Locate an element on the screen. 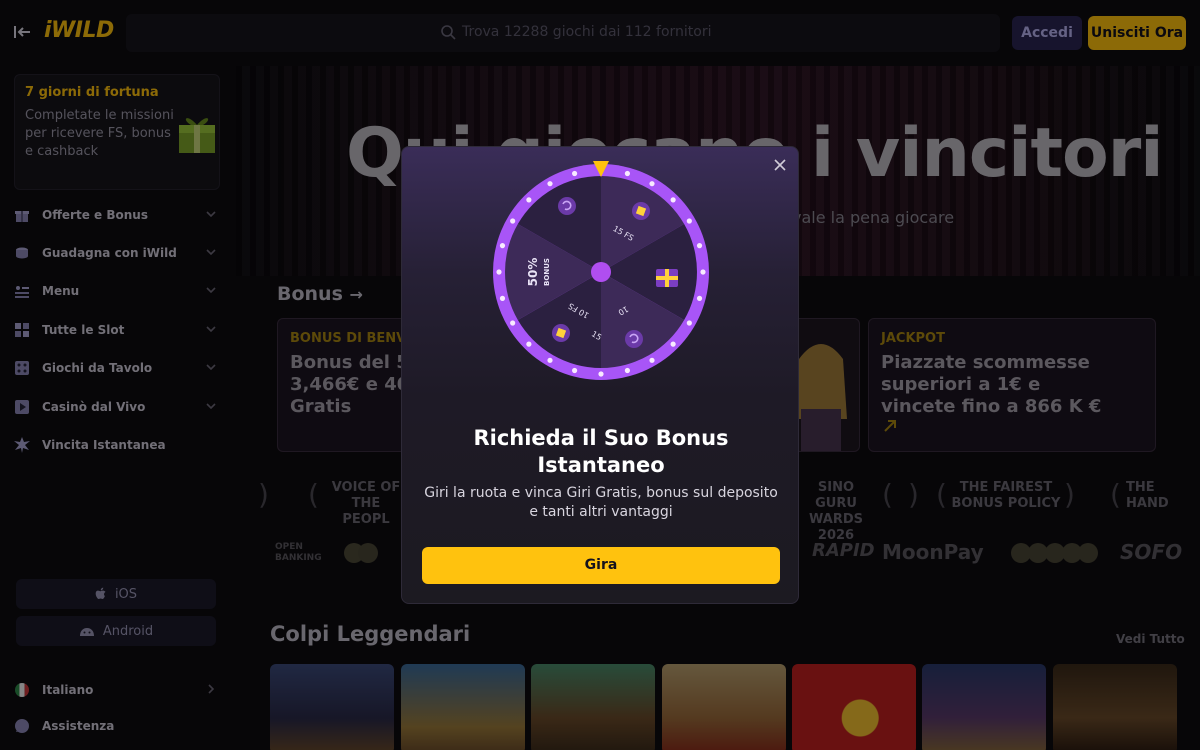  wheel-segment-bonus-label: BONUS is located at coordinates (547, 272).